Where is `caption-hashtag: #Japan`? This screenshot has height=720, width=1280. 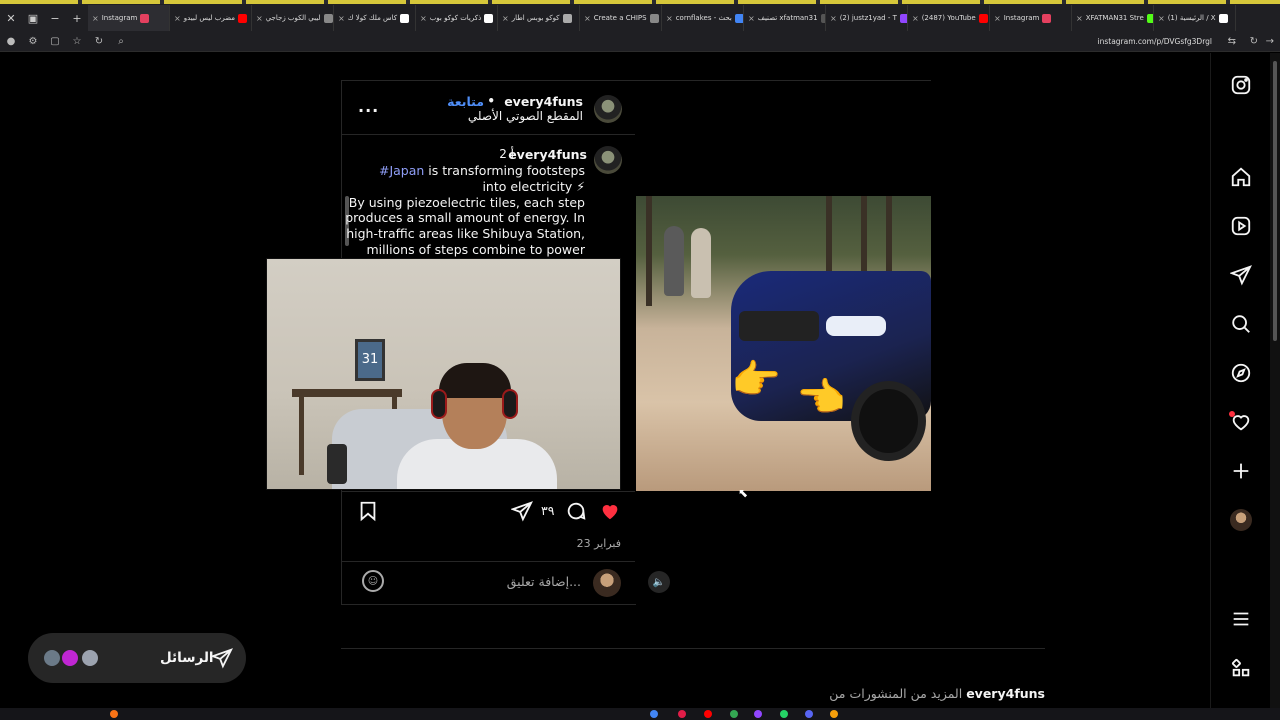 caption-hashtag: #Japan is located at coordinates (401, 170).